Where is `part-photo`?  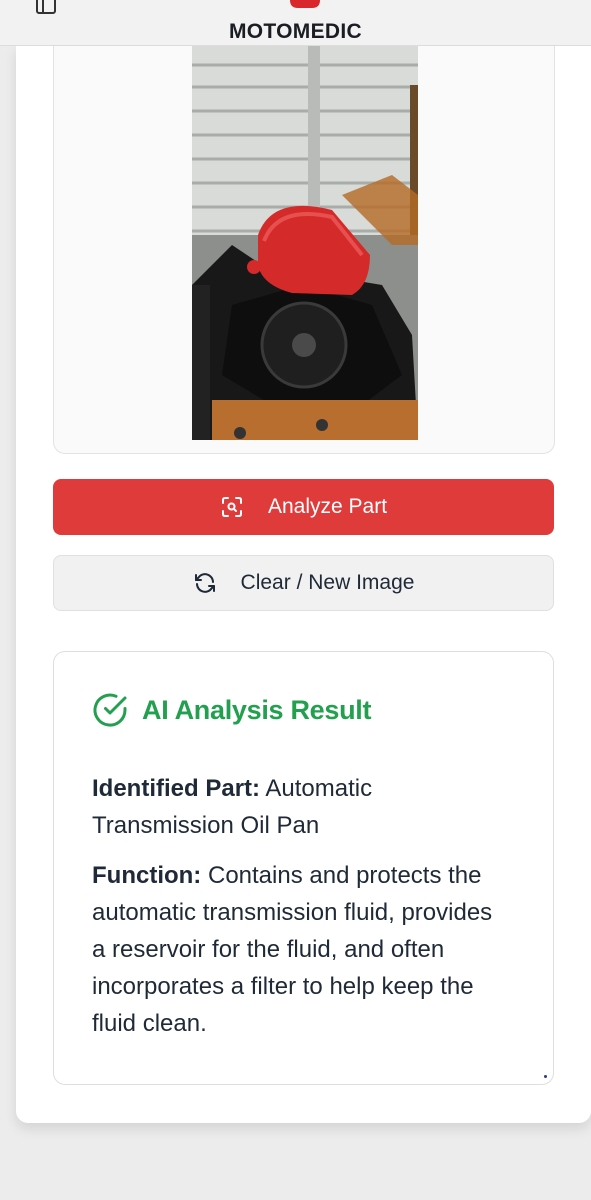
part-photo is located at coordinates (305, 242).